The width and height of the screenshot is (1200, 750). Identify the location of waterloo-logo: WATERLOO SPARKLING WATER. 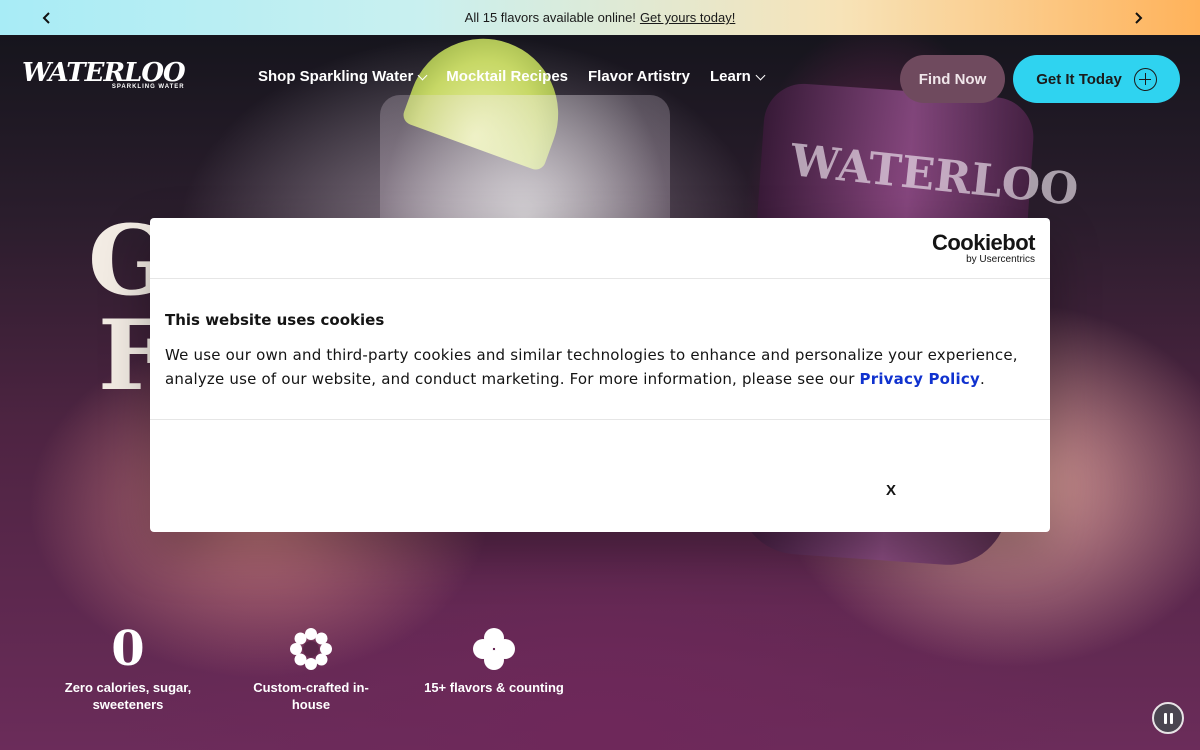
(104, 74).